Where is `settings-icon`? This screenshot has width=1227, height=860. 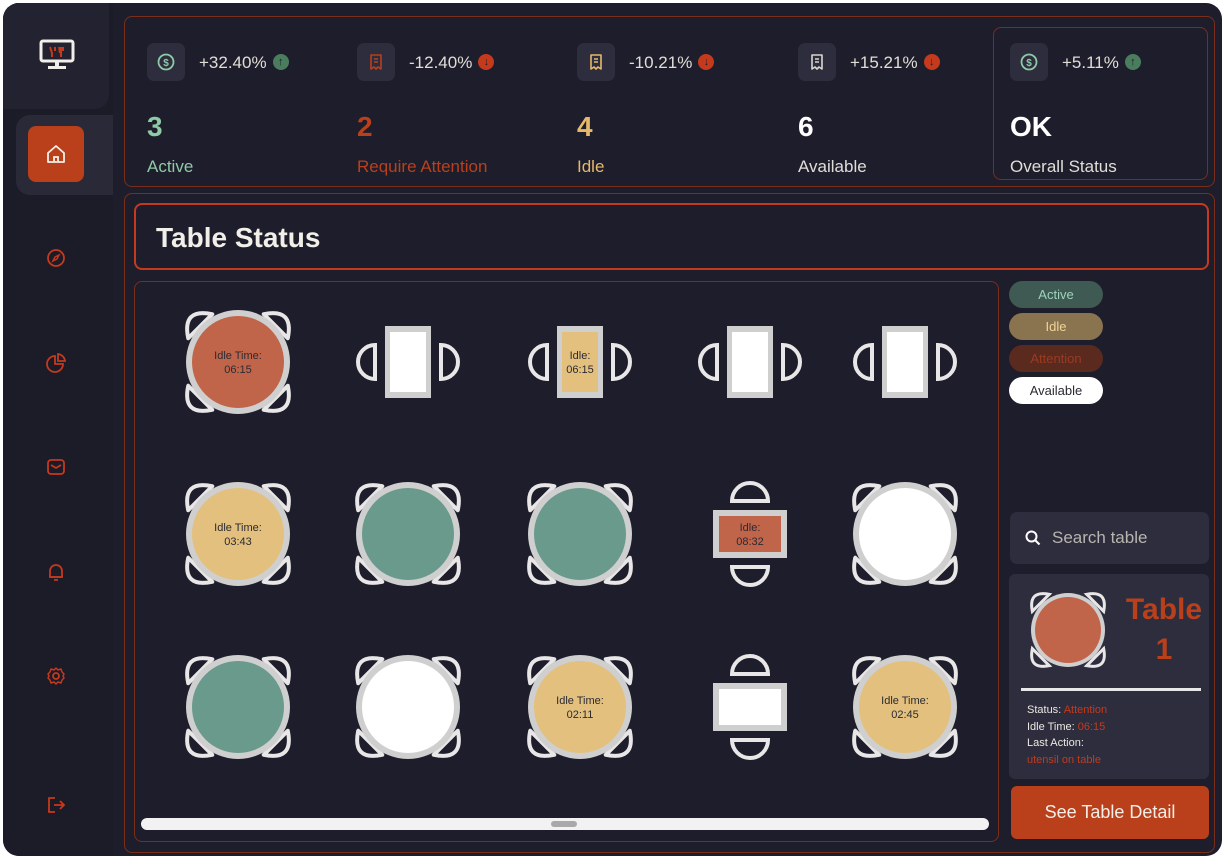 settings-icon is located at coordinates (56, 676).